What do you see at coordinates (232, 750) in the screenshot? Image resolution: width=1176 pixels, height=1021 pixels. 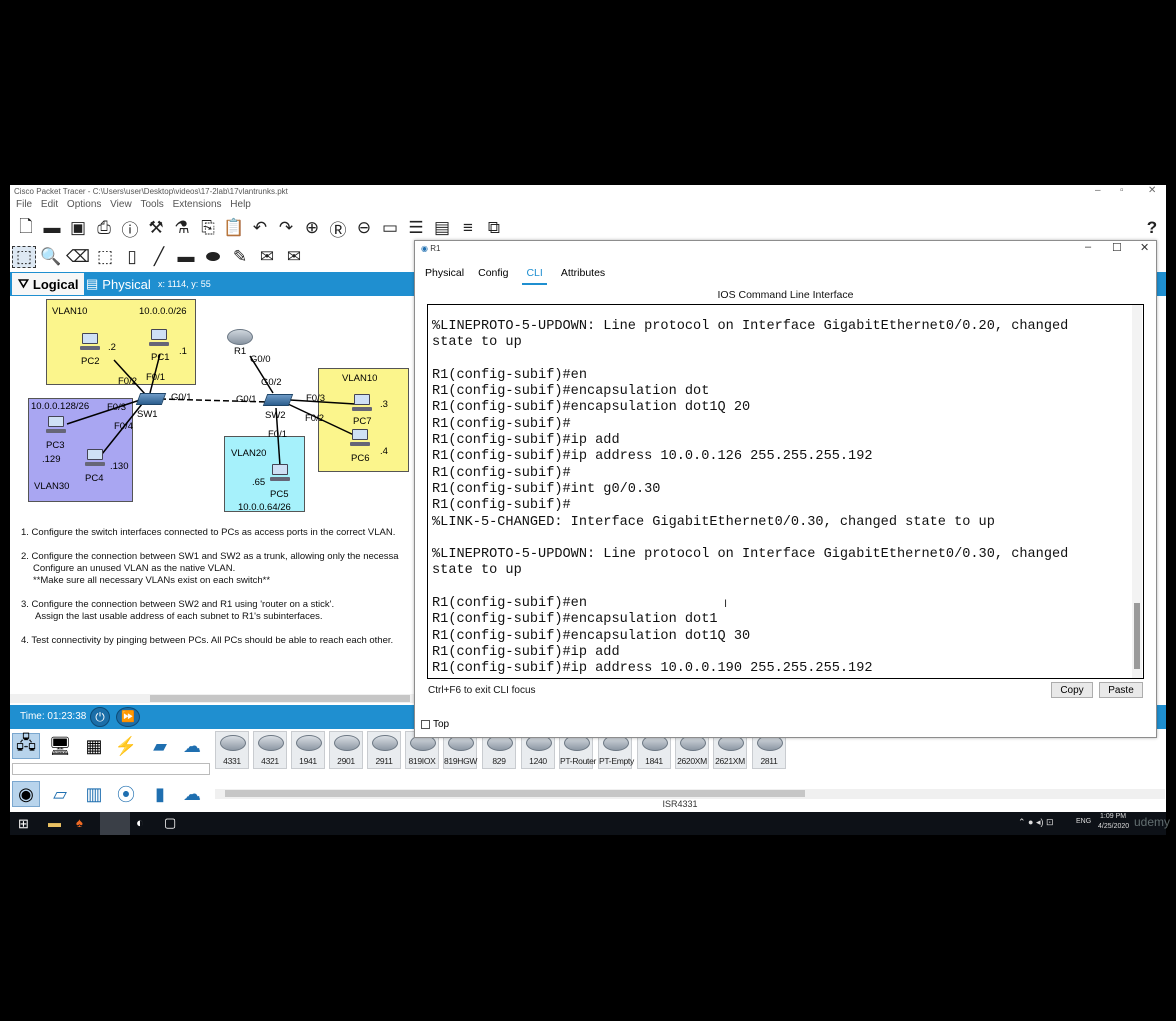 I see `device-model-0: 4331` at bounding box center [232, 750].